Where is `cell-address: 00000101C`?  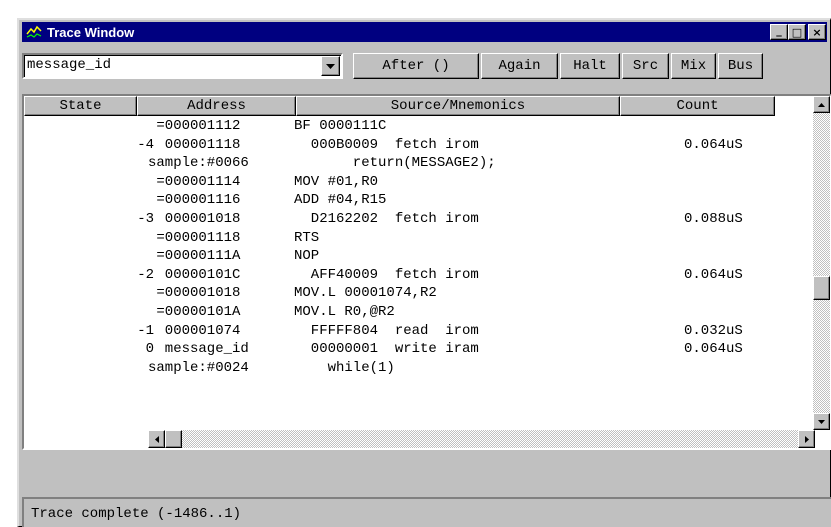
cell-address: 00000101C is located at coordinates (194, 274).